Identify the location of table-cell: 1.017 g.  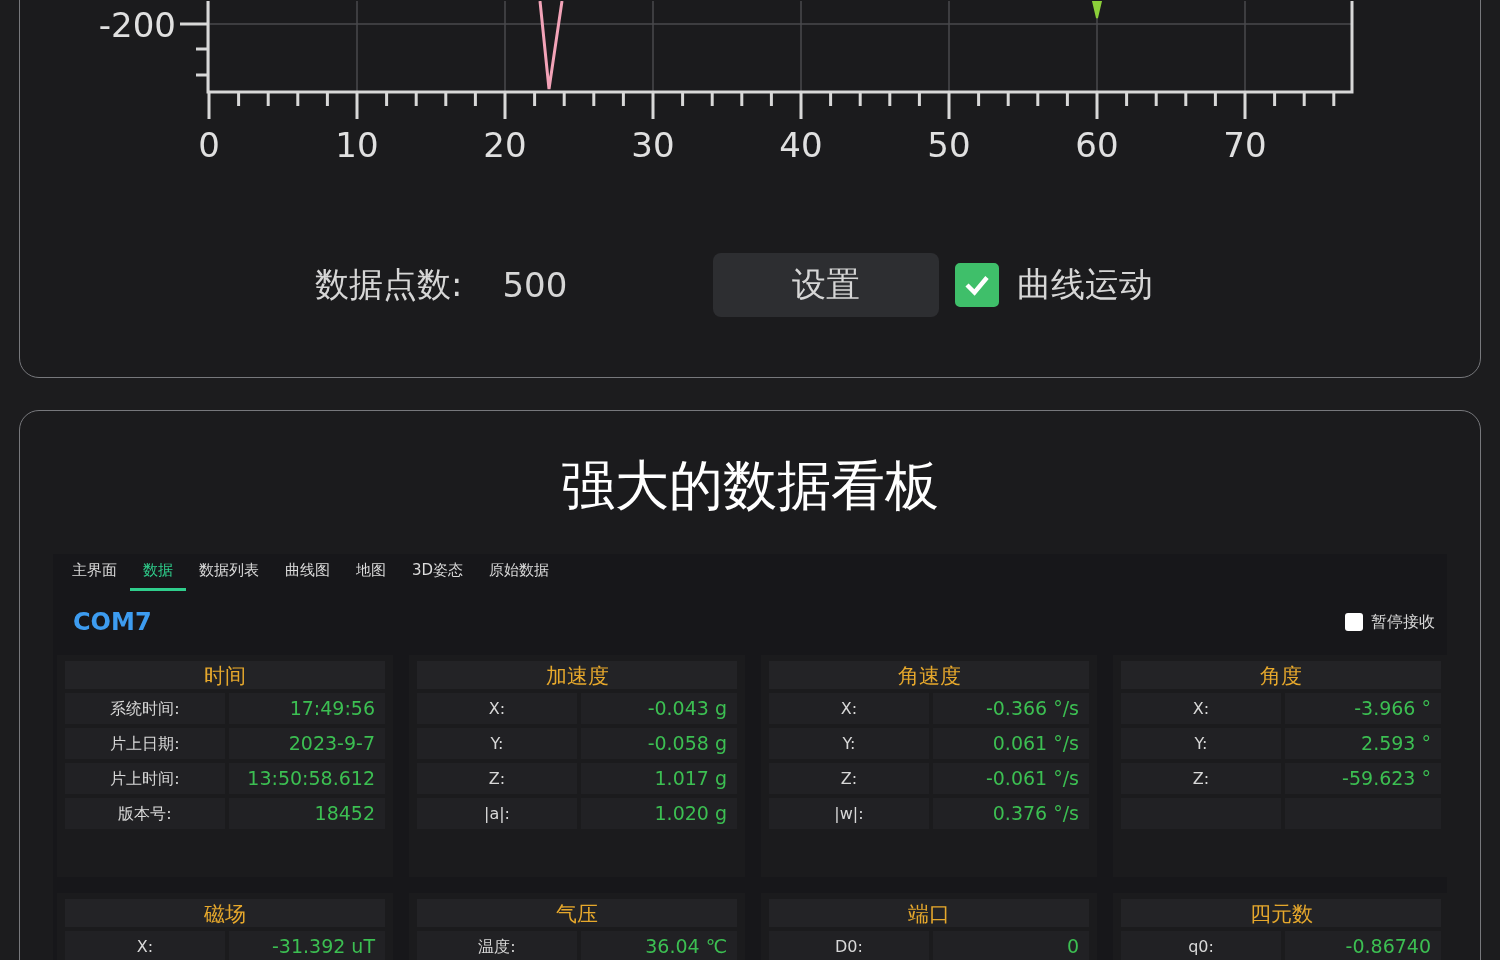
(659, 778).